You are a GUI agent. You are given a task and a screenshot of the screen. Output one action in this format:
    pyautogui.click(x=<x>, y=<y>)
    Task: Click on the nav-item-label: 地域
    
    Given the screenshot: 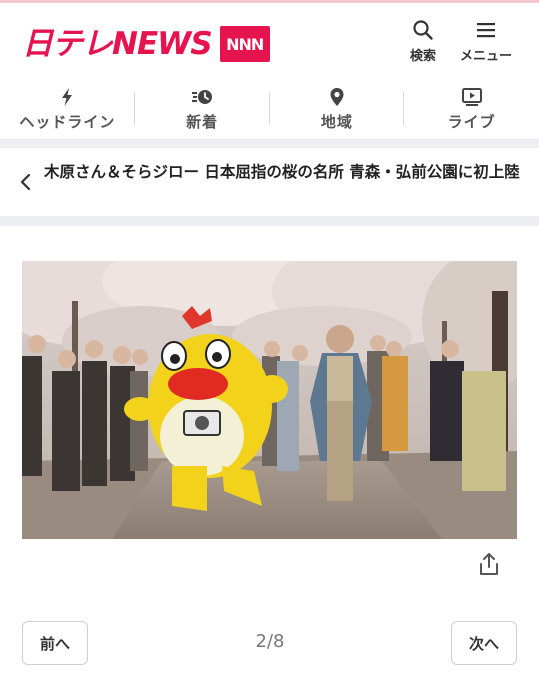 What is the action you would take?
    pyautogui.click(x=336, y=122)
    